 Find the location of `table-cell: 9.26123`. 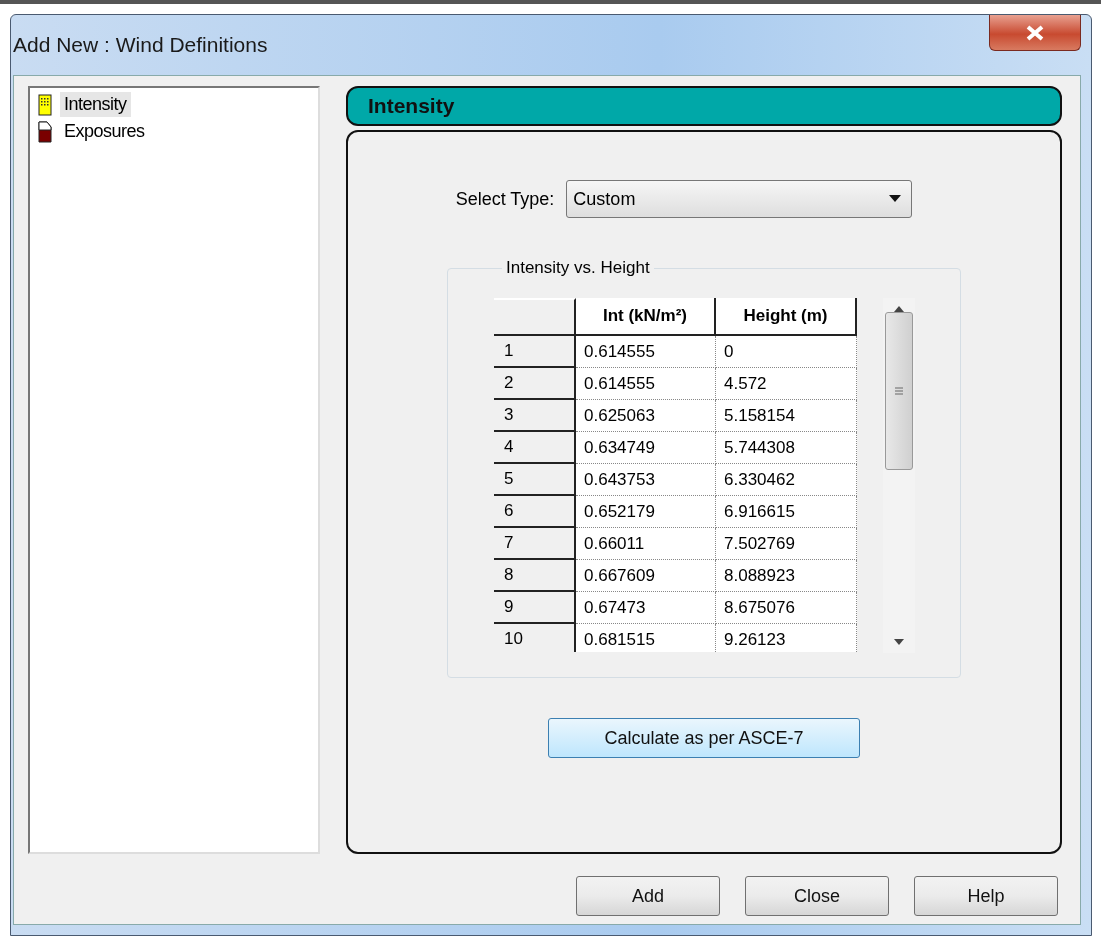

table-cell: 9.26123 is located at coordinates (786, 638).